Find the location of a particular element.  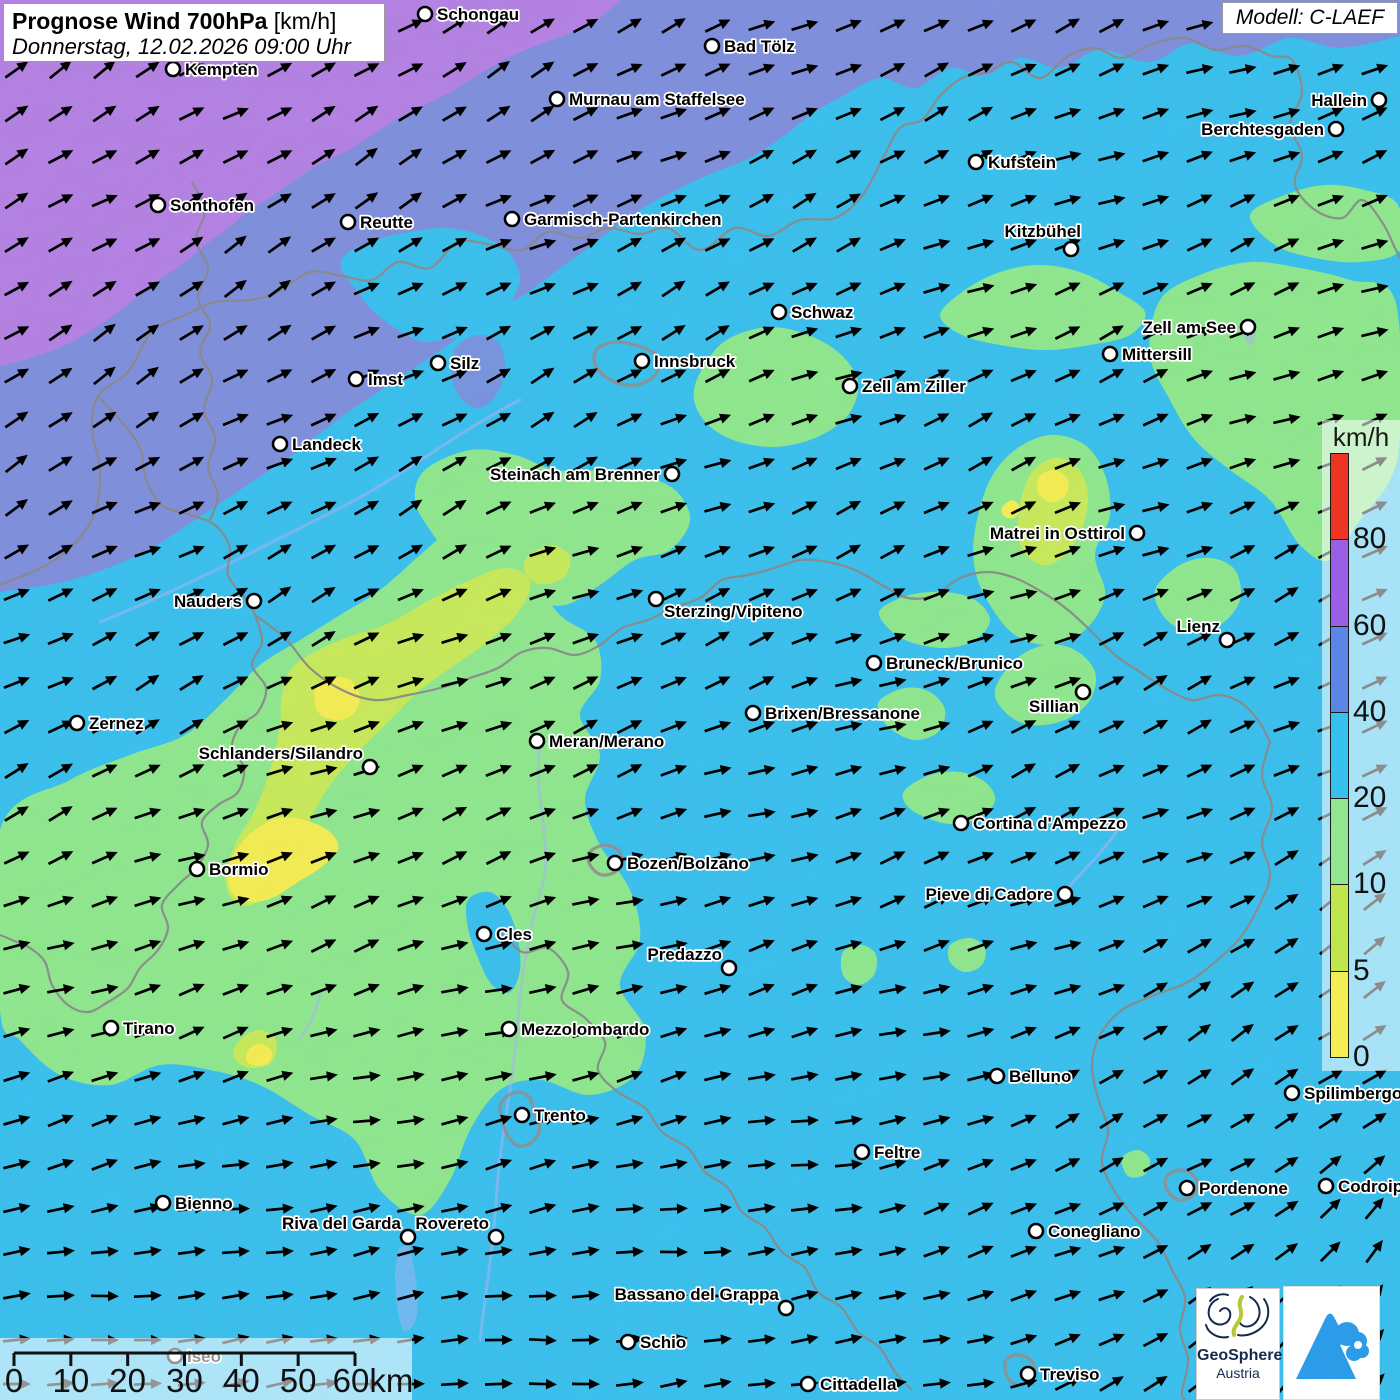

city-label: Mezzolombardo is located at coordinates (585, 1029).